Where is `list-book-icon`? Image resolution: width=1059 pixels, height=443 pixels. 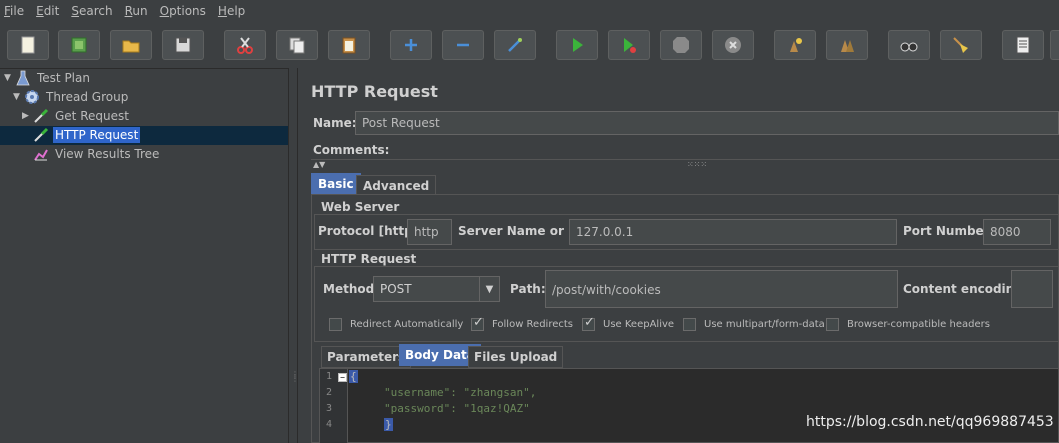 list-book-icon is located at coordinates (1023, 45).